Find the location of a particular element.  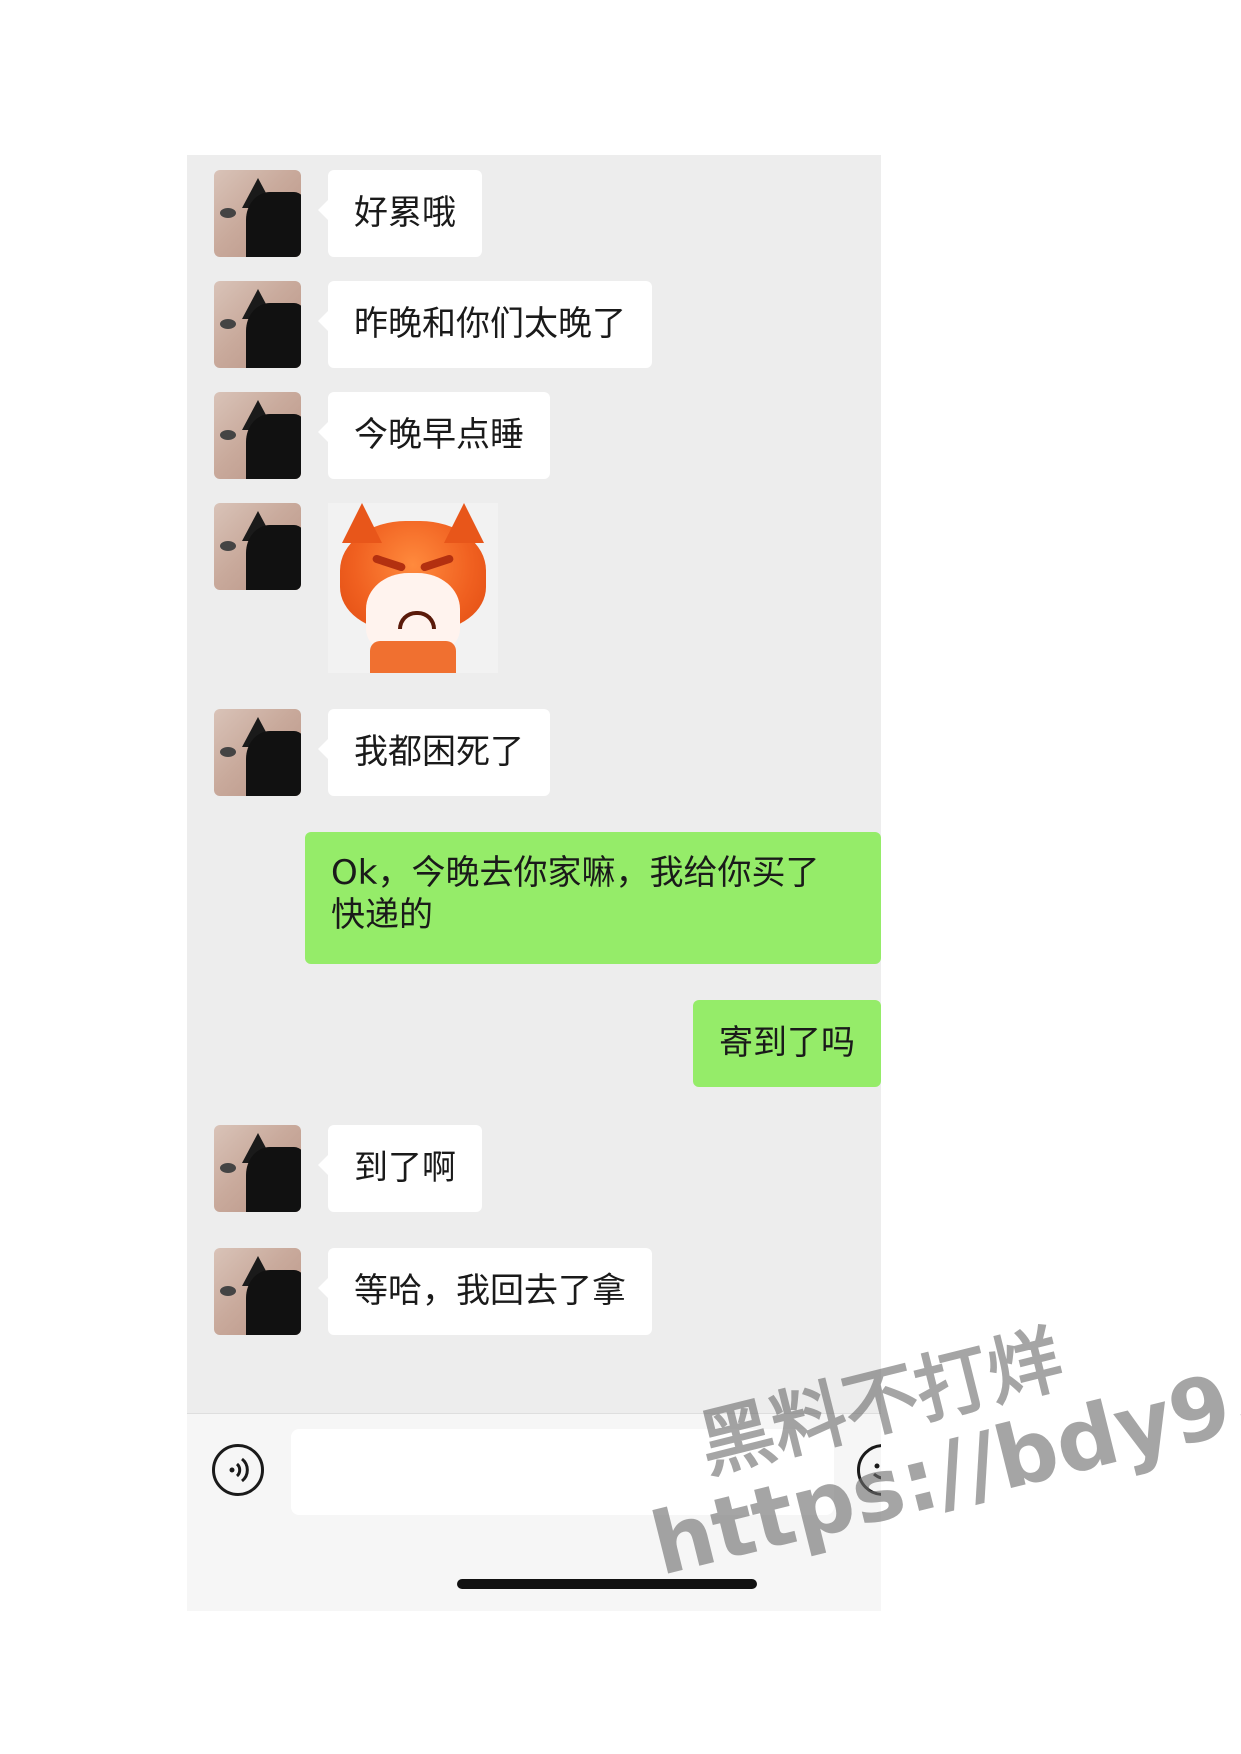

message-bubble: 好累哦 is located at coordinates (400, 213).